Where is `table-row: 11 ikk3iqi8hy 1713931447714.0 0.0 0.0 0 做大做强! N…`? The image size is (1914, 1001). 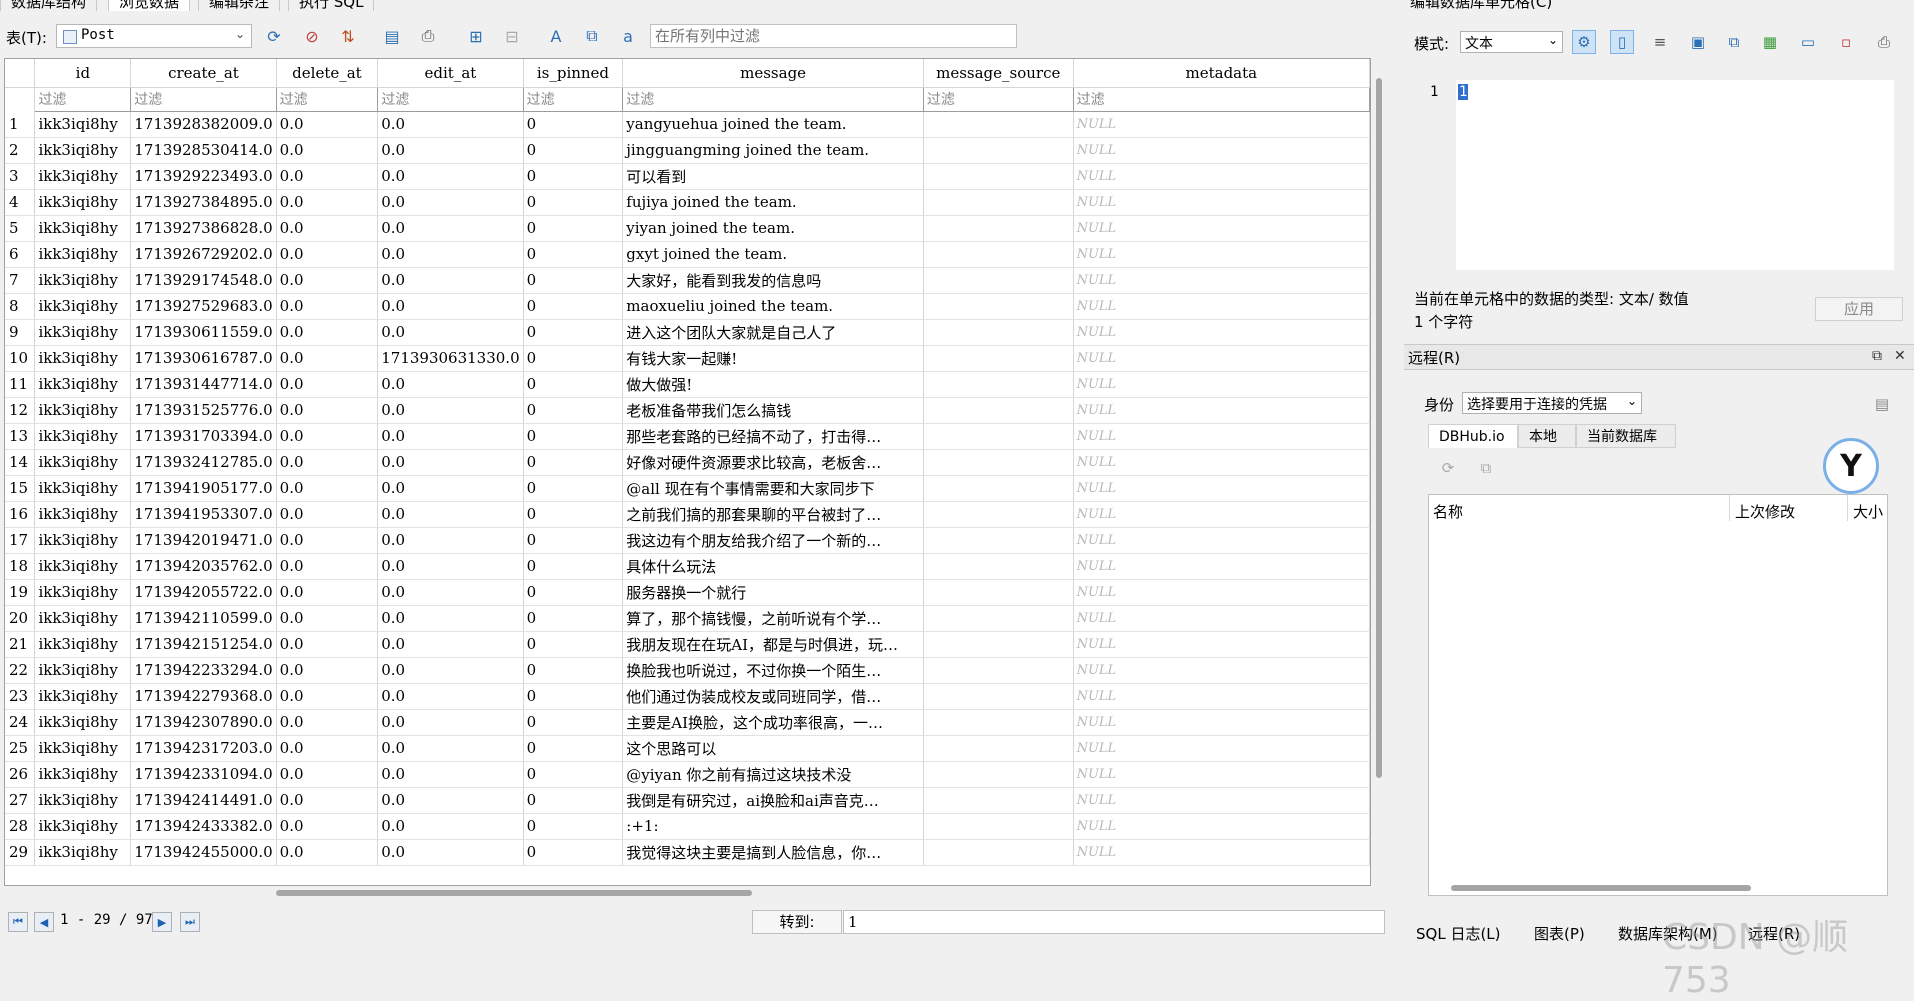
table-row: 11 ikk3iqi8hy 1713931447714.0 0.0 0.0 0 做大做强! N… is located at coordinates (687, 384).